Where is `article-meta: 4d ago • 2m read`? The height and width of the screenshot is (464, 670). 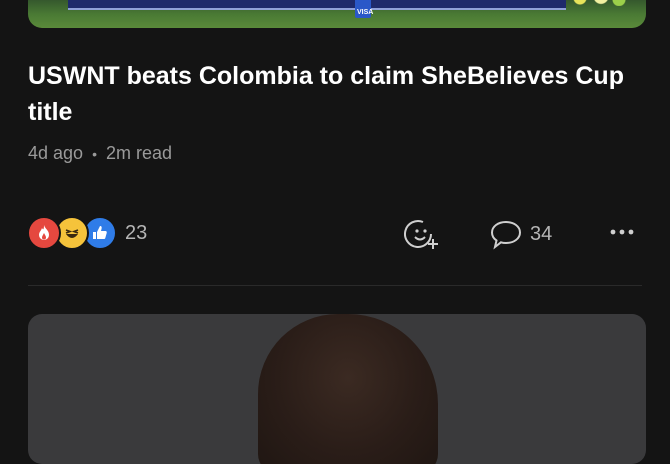 article-meta: 4d ago • 2m read is located at coordinates (100, 153).